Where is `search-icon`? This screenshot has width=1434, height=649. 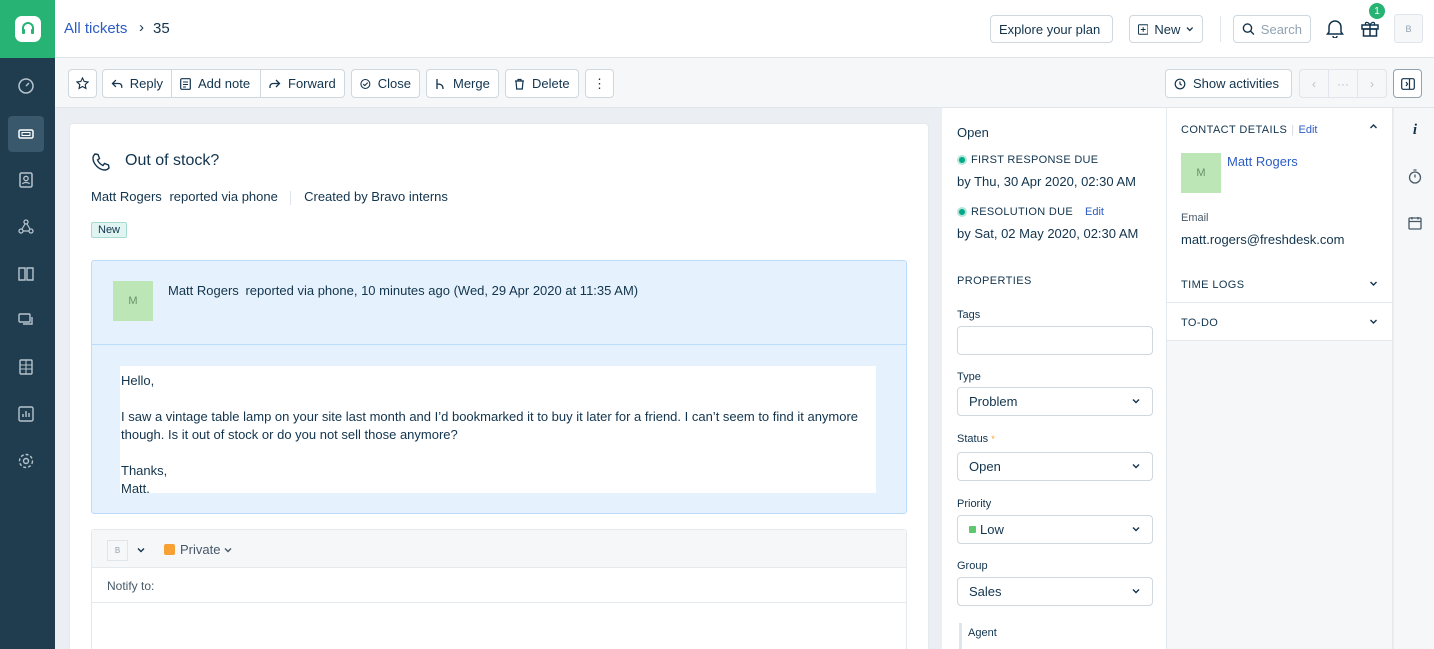
search-icon is located at coordinates (1248, 29).